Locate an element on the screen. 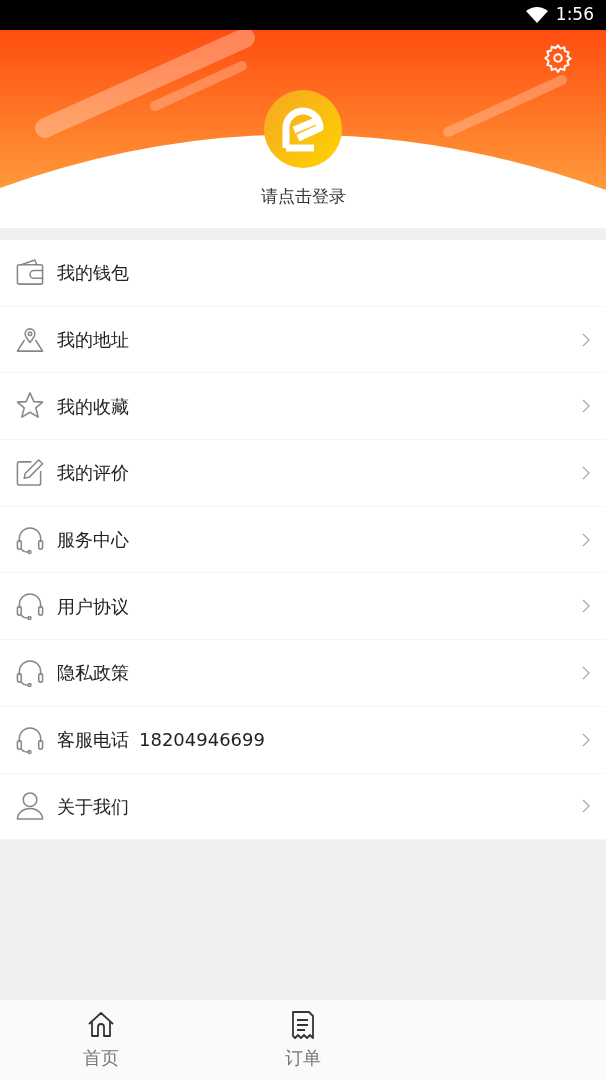 This screenshot has height=1080, width=606. menu-item: 我的收藏 is located at coordinates (303, 407).